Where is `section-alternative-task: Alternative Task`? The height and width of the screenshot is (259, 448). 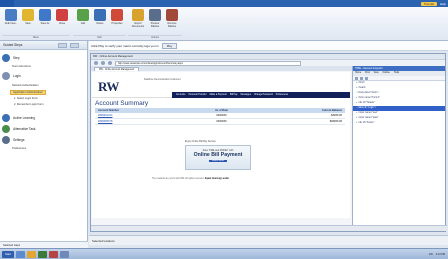
section-alternative-task: Alternative Task is located at coordinates (18, 129).